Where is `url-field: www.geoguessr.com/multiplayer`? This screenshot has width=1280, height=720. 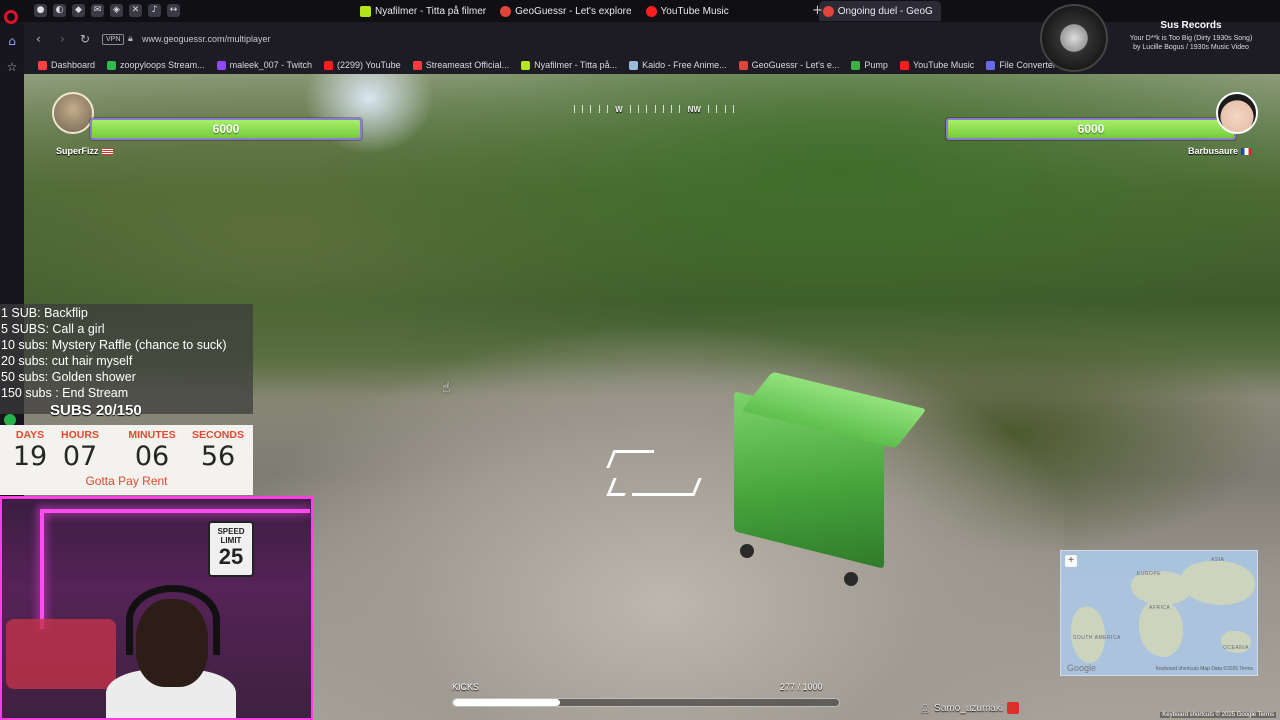
url-field: www.geoguessr.com/multiplayer is located at coordinates (206, 39).